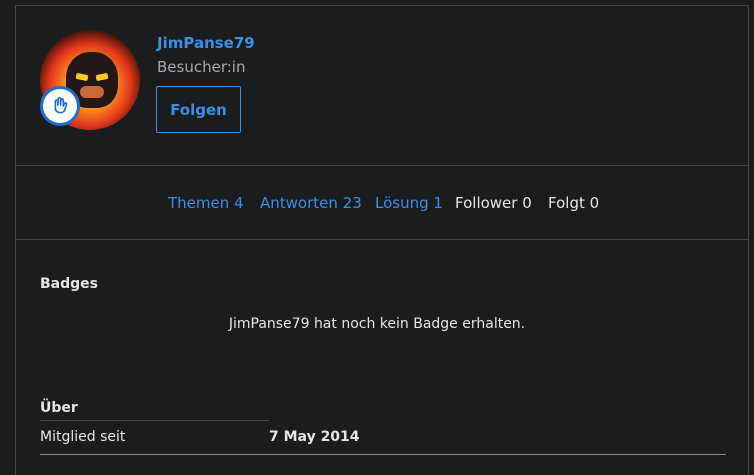  I want to click on waving-hand-icon, so click(60, 106).